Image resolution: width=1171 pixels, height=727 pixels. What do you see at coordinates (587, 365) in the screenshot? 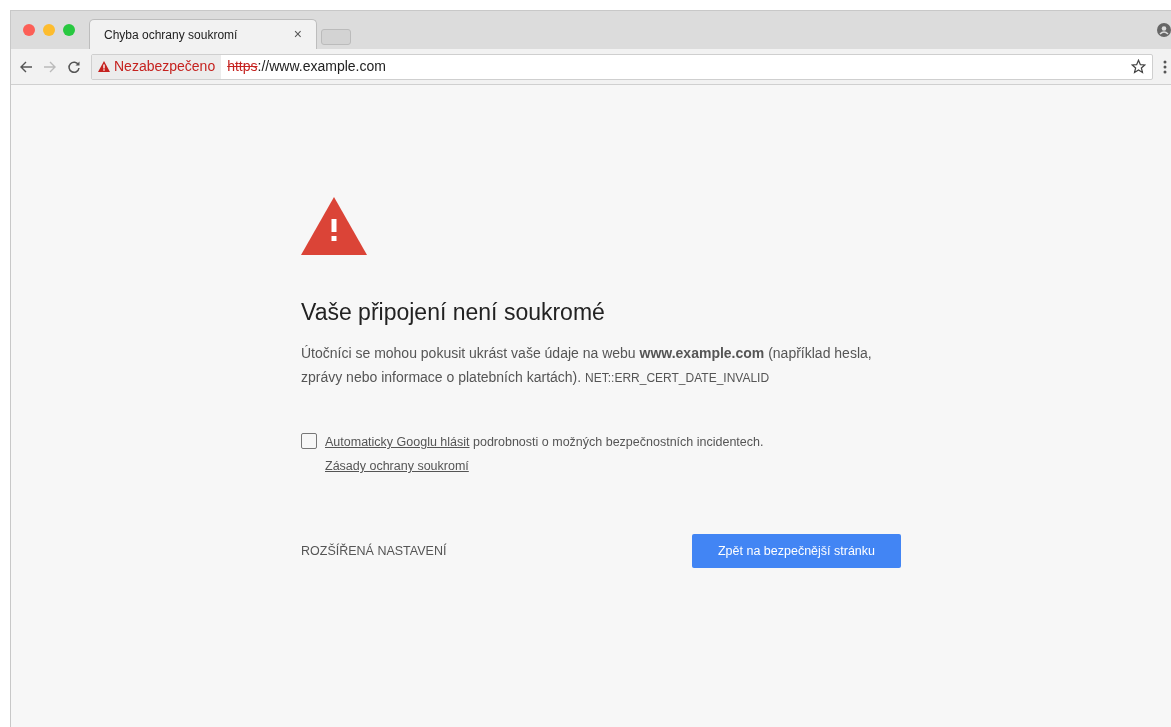
I see `error-description: Útočníci se mohou pokusit ukrást vaše údaje na webu www.example.com (například hesla, zprávy nebo informace o platebních kartách). NET::ERR_CERT_DATE_INVALID` at bounding box center [587, 365].